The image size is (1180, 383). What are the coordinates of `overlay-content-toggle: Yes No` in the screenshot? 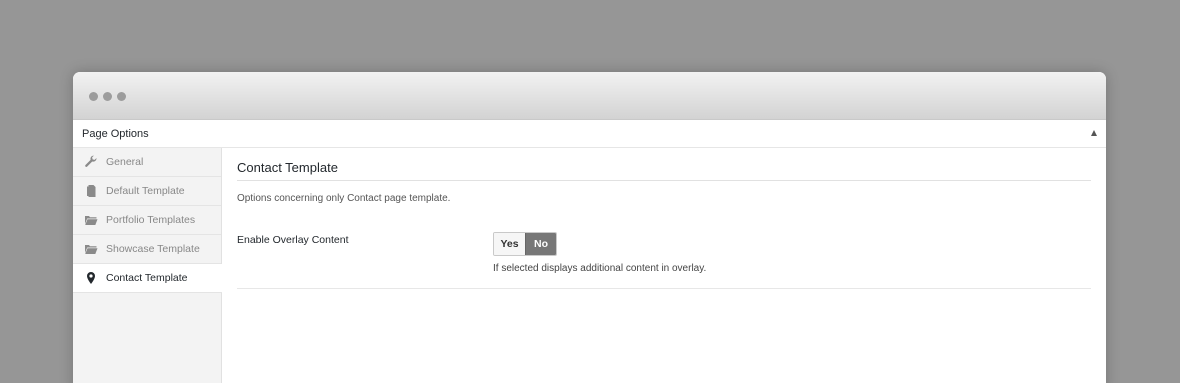 It's located at (525, 244).